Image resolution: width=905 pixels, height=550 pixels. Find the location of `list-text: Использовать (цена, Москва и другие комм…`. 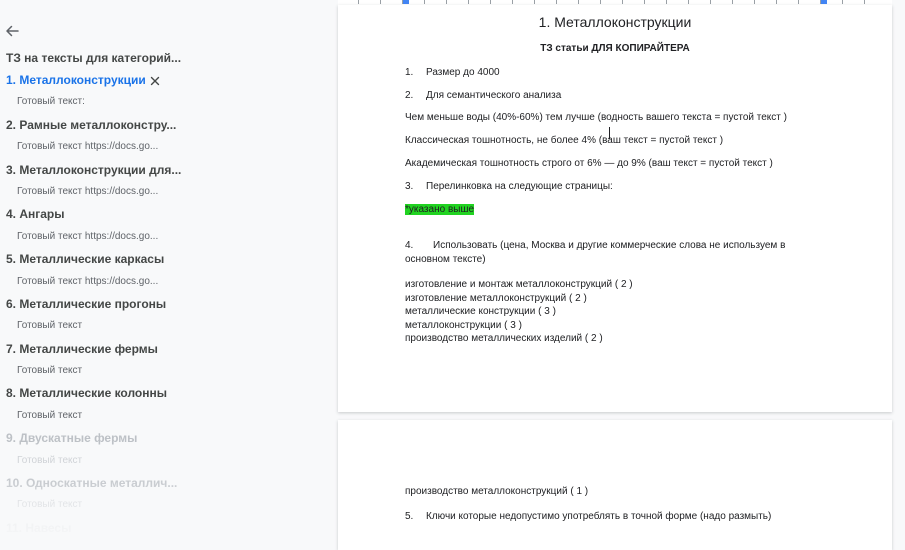

list-text: Использовать (цена, Москва и другие комм… is located at coordinates (595, 252).